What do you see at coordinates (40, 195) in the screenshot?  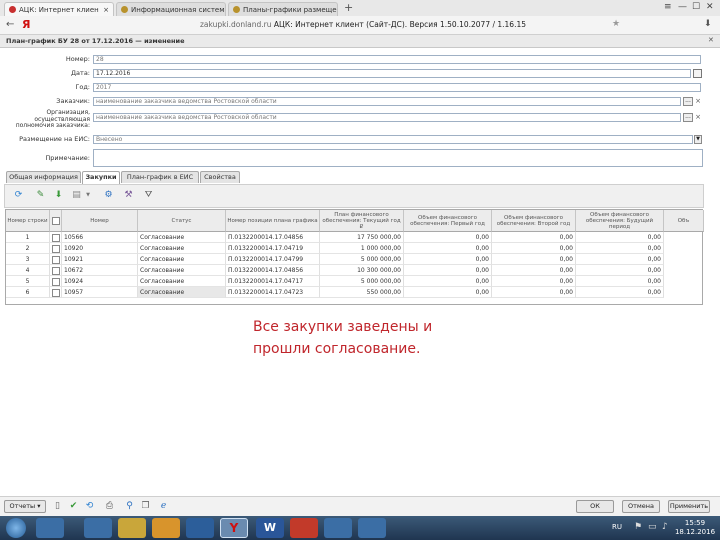 I see `edit-icon: ✎` at bounding box center [40, 195].